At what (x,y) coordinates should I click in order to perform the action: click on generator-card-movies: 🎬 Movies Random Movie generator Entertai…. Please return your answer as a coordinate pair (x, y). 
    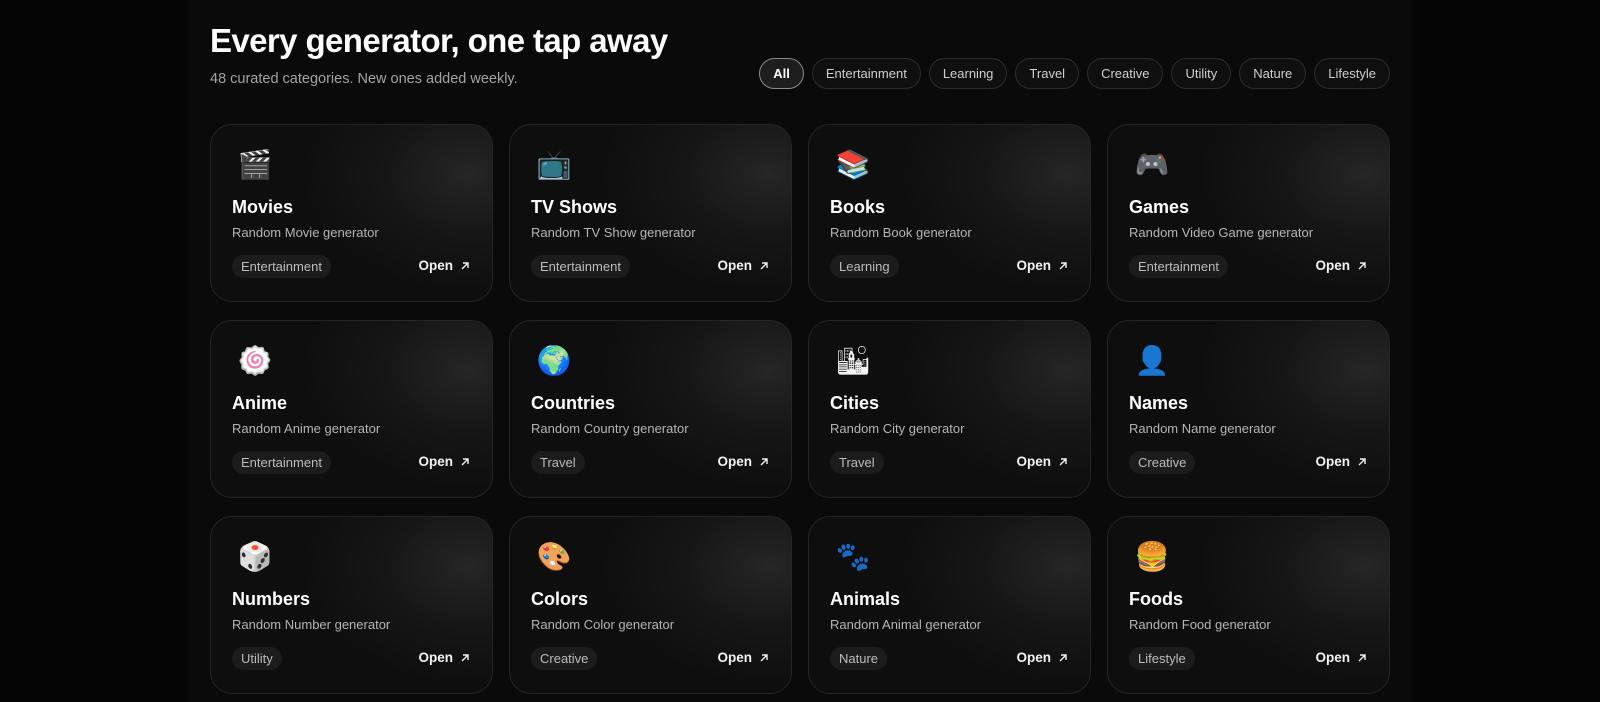
    Looking at the image, I should click on (351, 213).